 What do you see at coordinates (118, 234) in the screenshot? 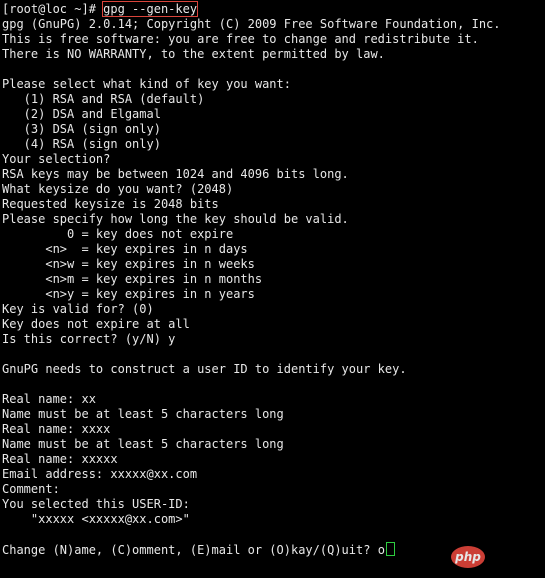
I see `output-line: 0 = key does not expire` at bounding box center [118, 234].